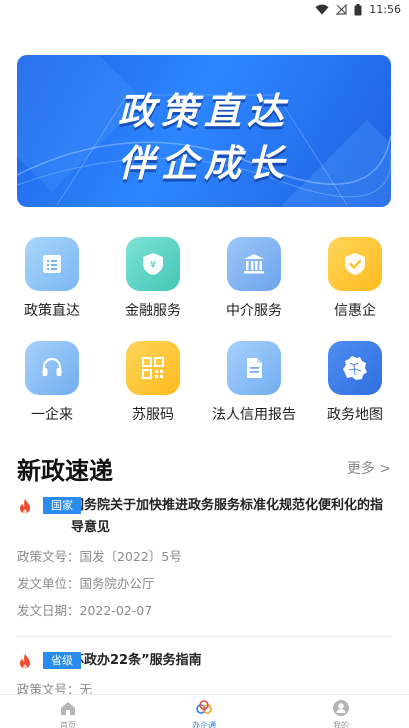 Image resolution: width=409 pixels, height=728 pixels. Describe the element at coordinates (254, 415) in the screenshot. I see `service-label: 法人信用报告` at that location.